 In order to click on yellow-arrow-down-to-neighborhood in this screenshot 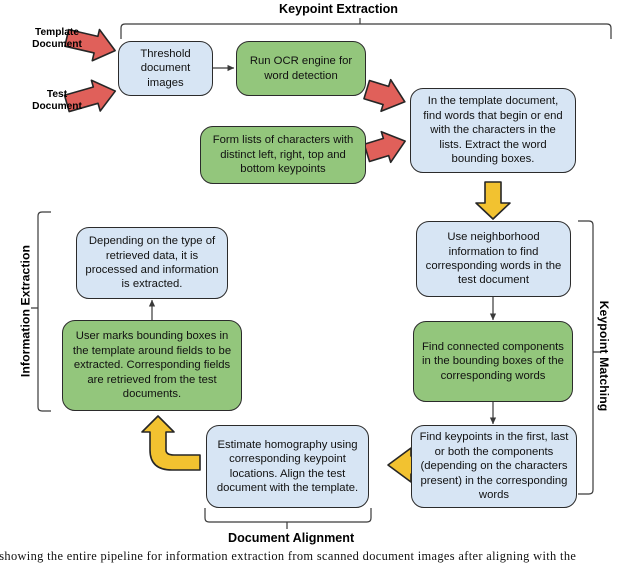, I will do `click(493, 200)`.